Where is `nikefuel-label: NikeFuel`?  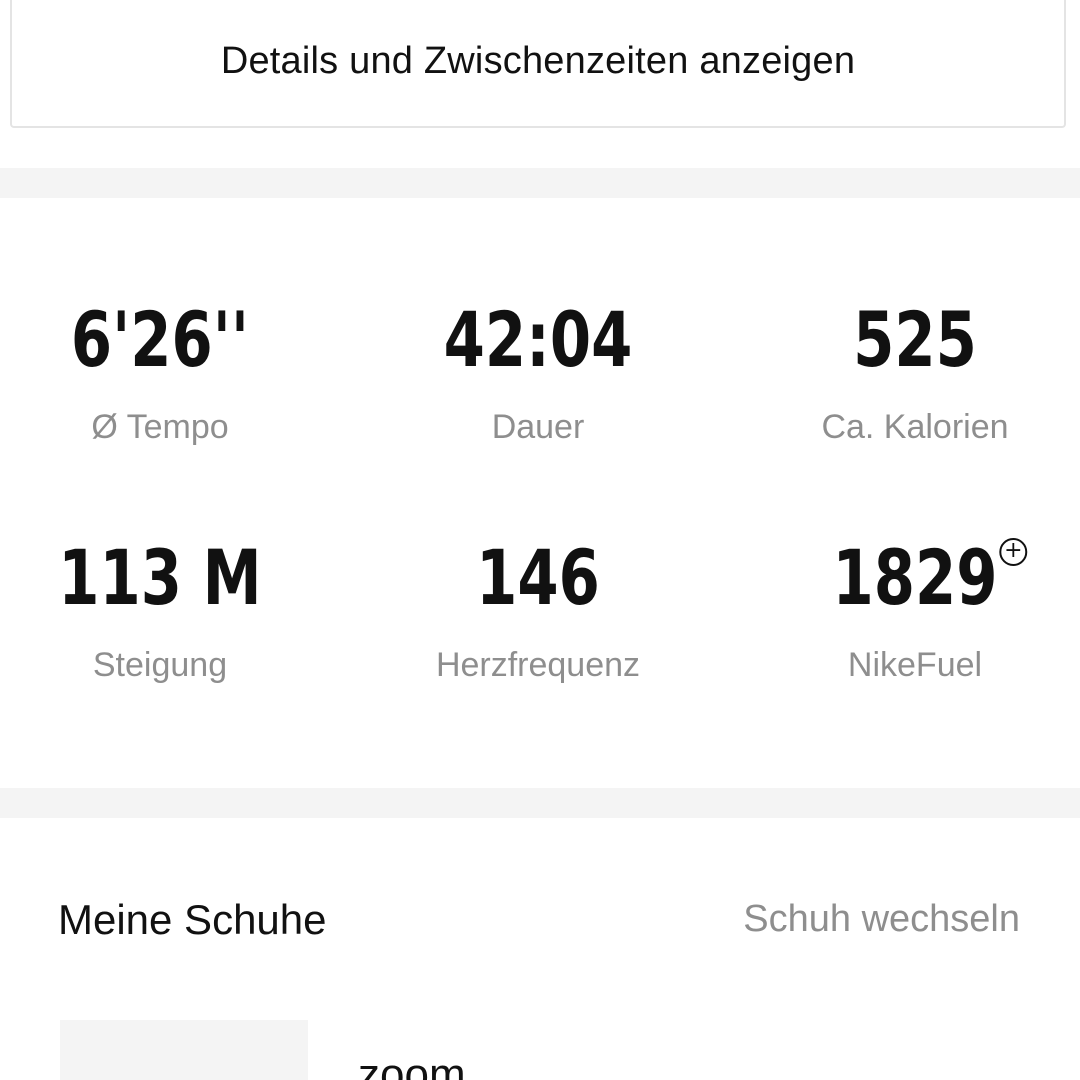
nikefuel-label: NikeFuel is located at coordinates (915, 665).